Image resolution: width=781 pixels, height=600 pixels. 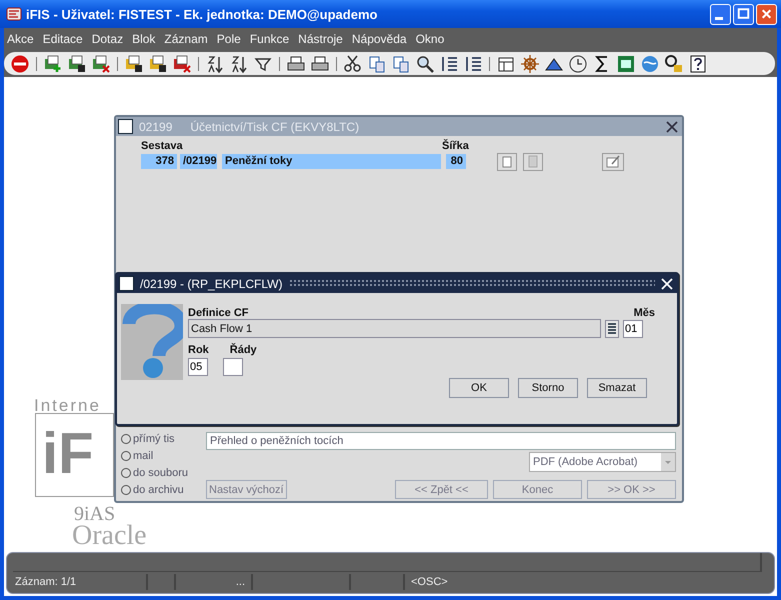 I want to click on menu-item: Editace, so click(x=62, y=39).